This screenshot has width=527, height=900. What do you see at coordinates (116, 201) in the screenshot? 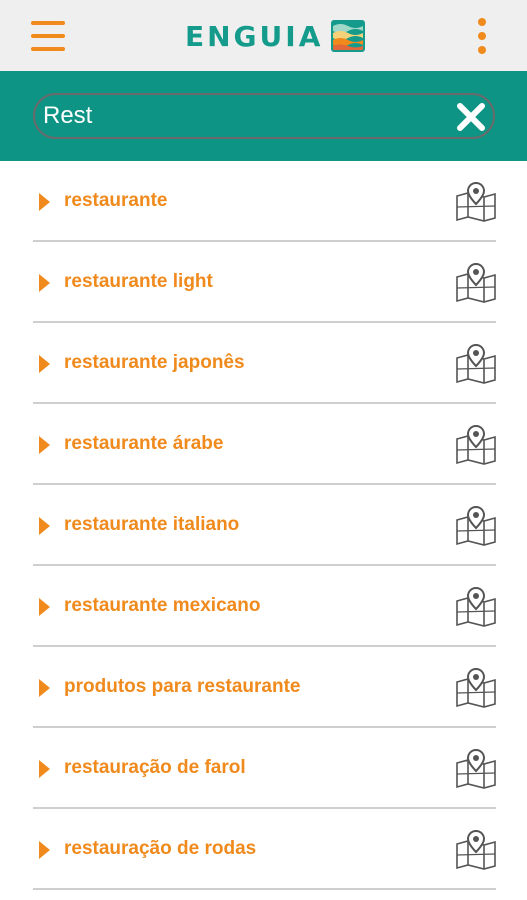
I see `list-item-label: restaurante` at bounding box center [116, 201].